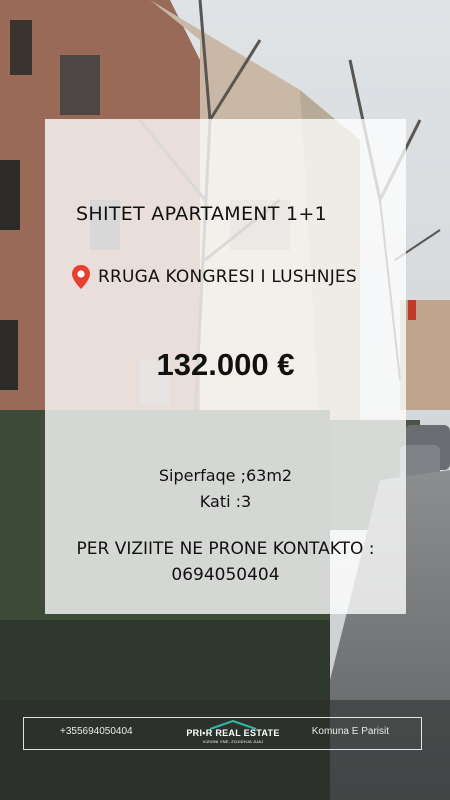 This screenshot has height=800, width=450. I want to click on contact-label: PER VIZIITE NE PRONE KONTAKTO :, so click(225, 549).